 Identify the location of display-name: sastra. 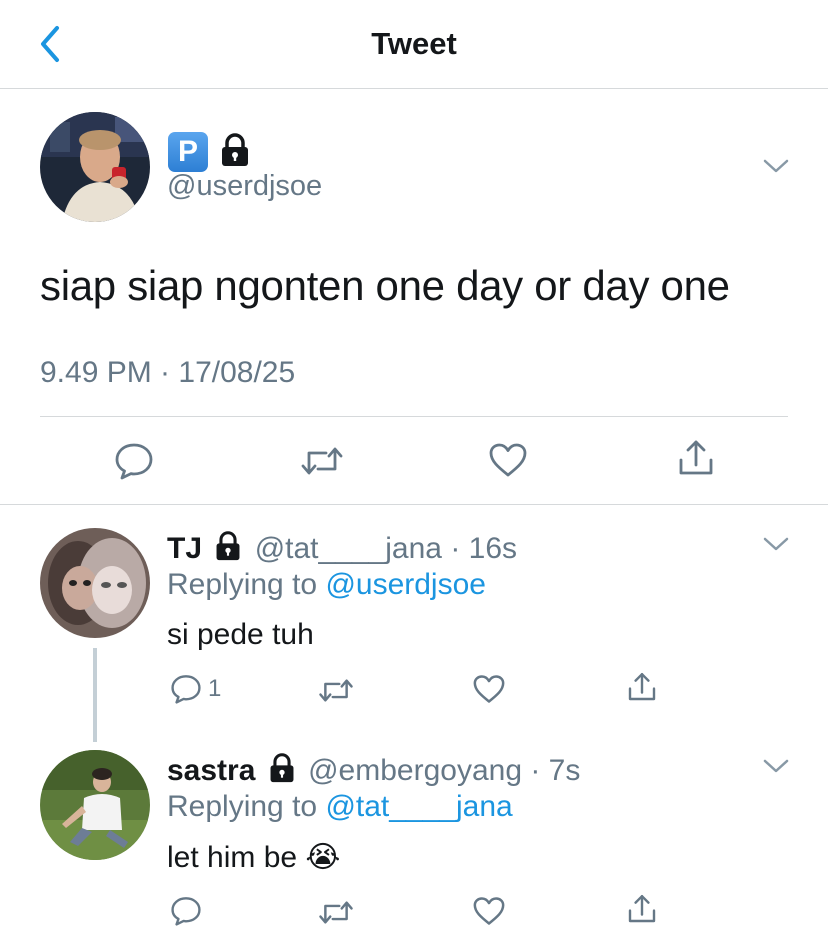
(211, 770).